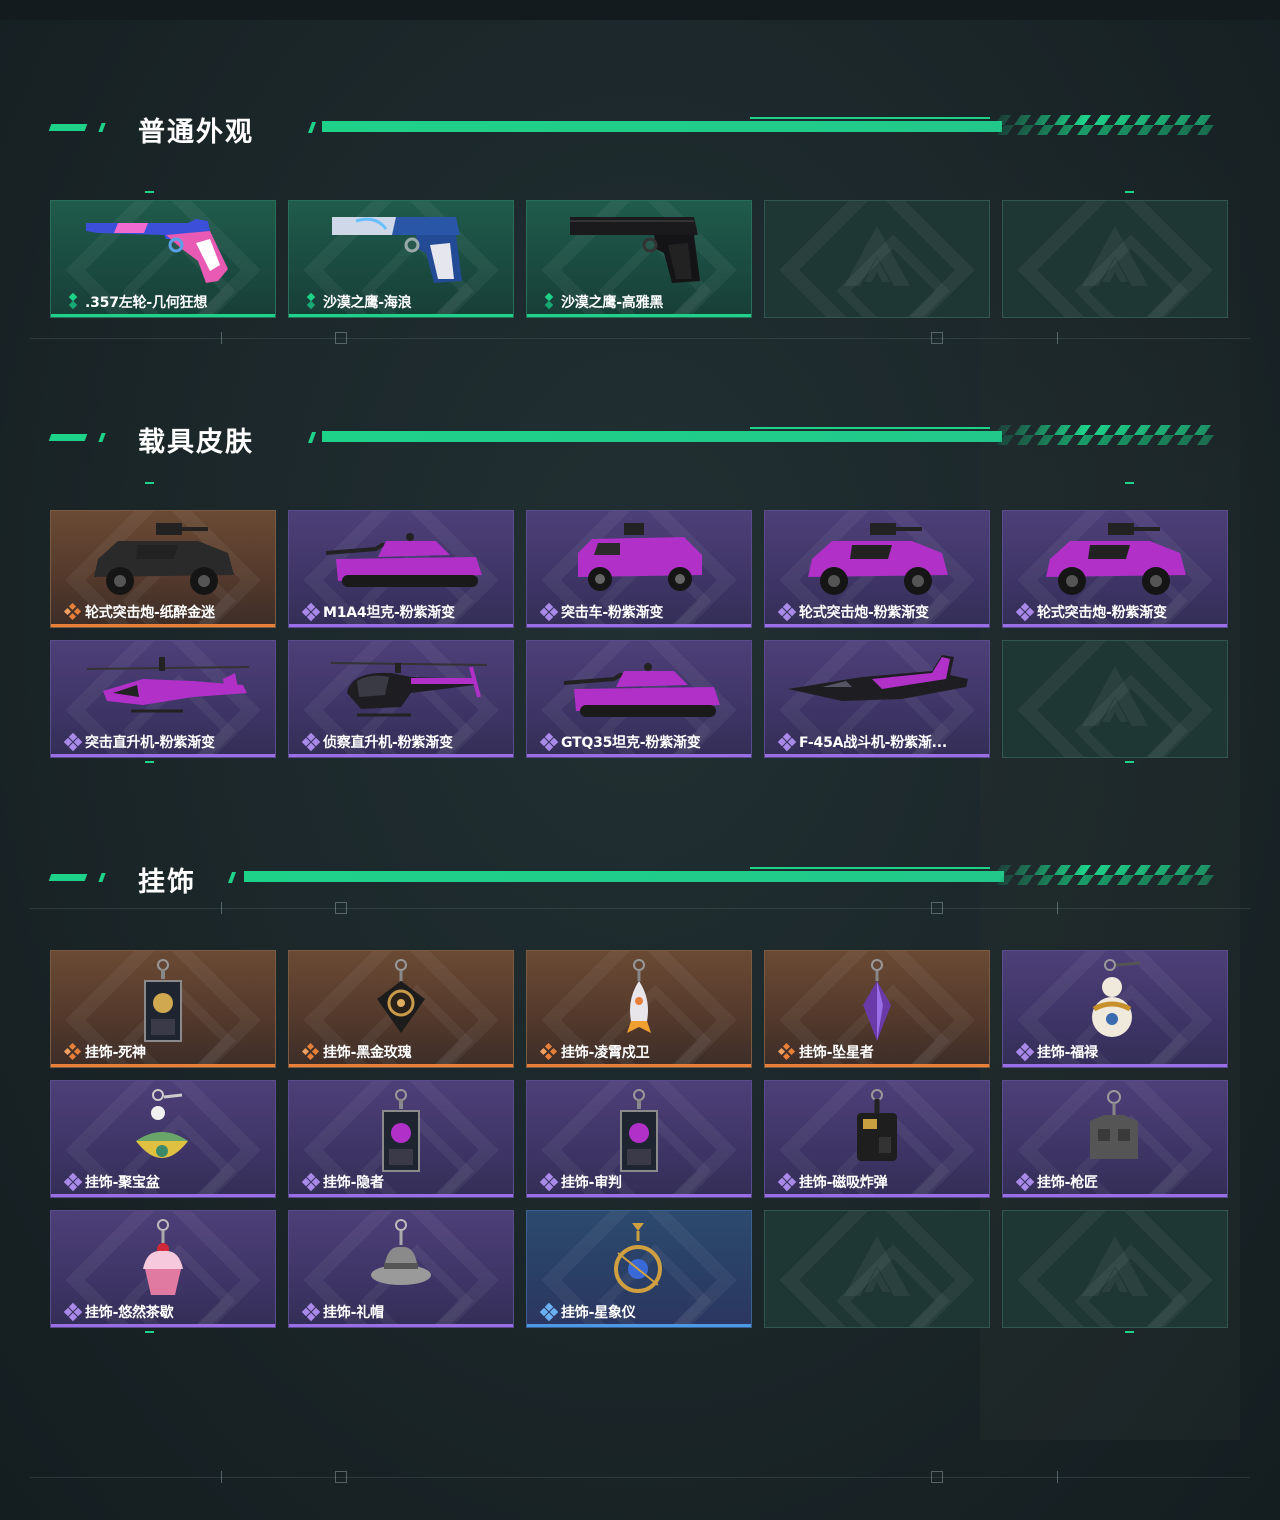  I want to click on item-card: M1A4坦克-粉紫渐变, so click(401, 569).